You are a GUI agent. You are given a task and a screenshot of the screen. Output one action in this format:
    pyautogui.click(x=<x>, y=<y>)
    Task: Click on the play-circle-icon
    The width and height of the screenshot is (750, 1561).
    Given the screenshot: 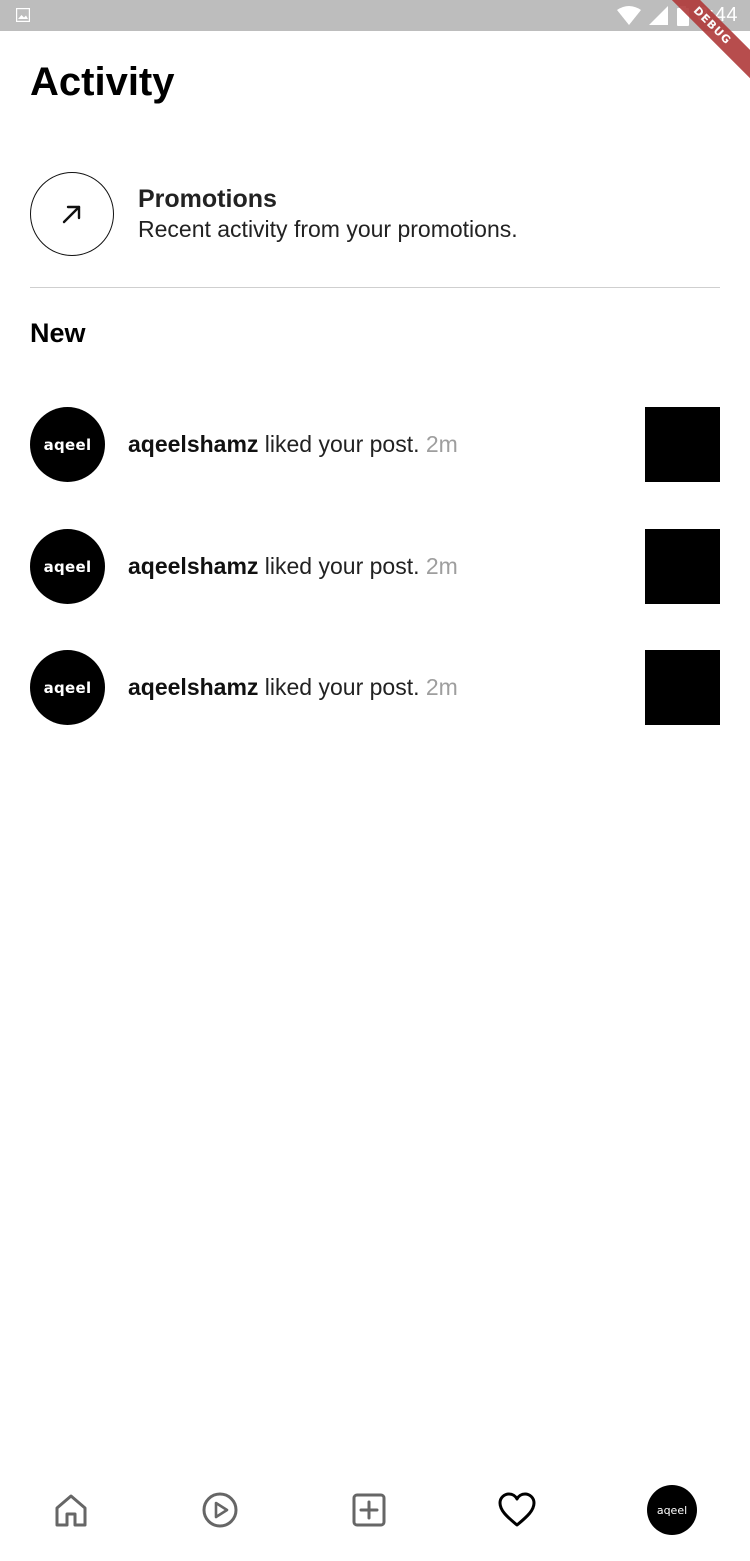 What is the action you would take?
    pyautogui.click(x=220, y=1510)
    